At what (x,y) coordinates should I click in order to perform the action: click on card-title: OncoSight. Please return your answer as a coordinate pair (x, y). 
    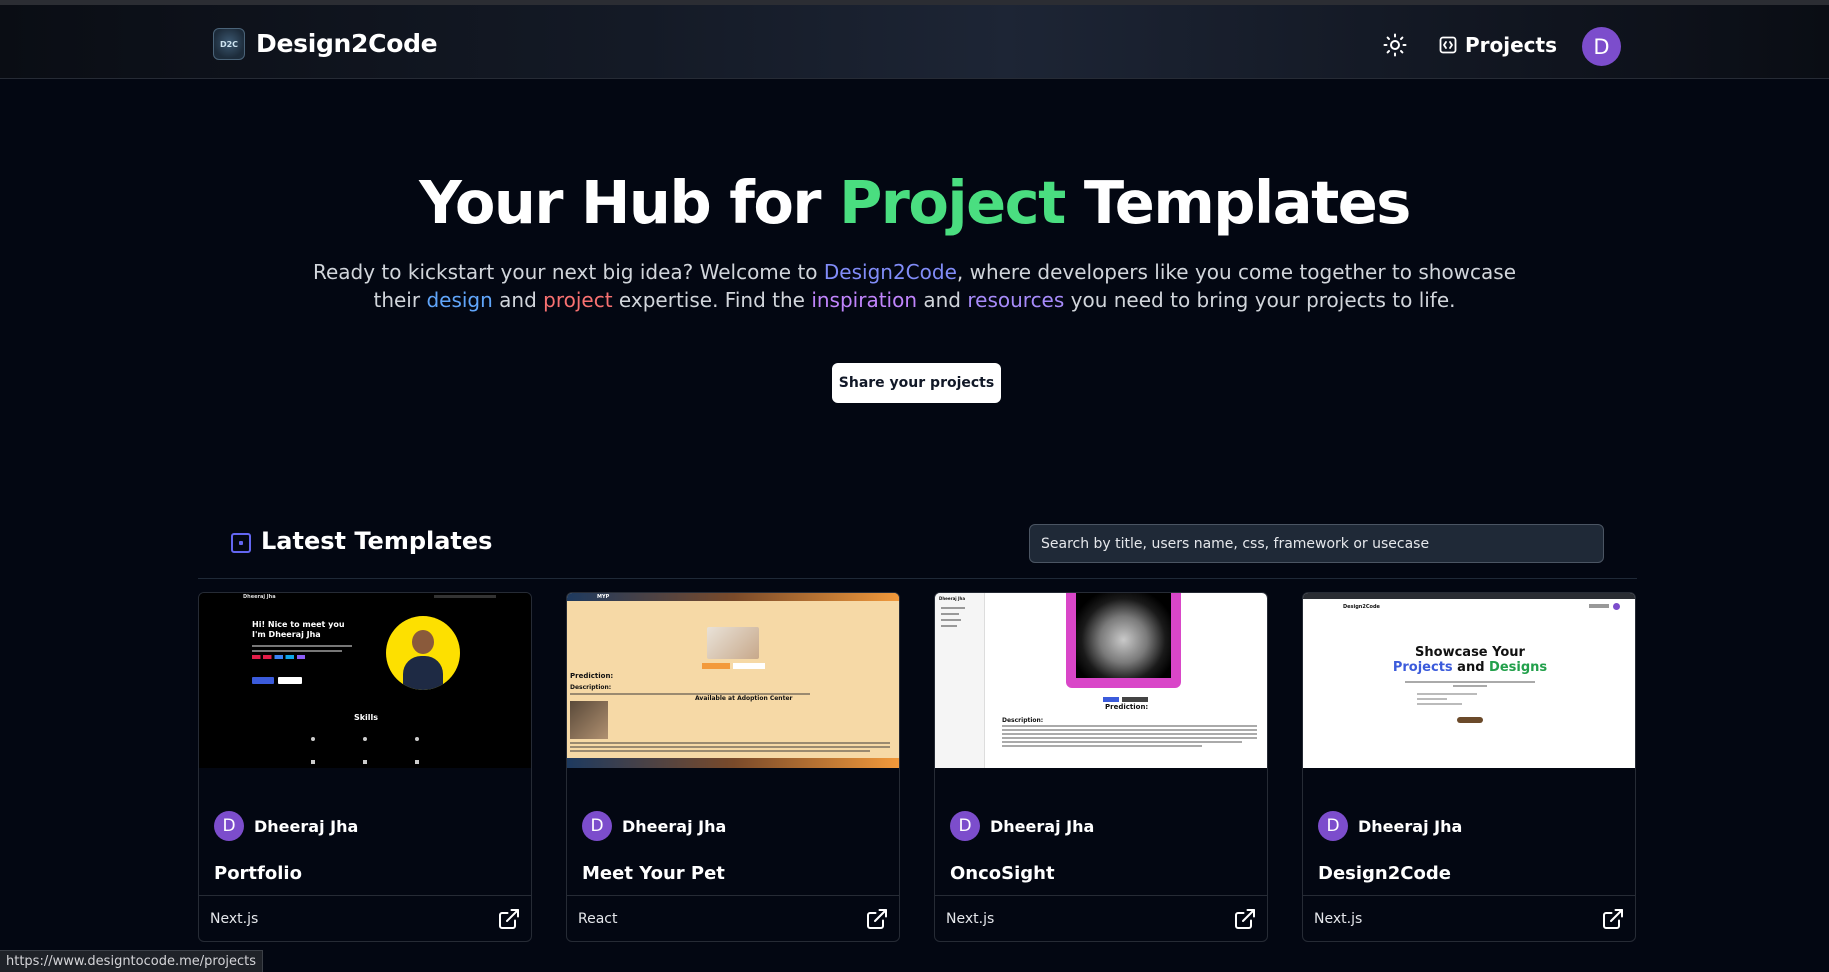
    Looking at the image, I should click on (1002, 873).